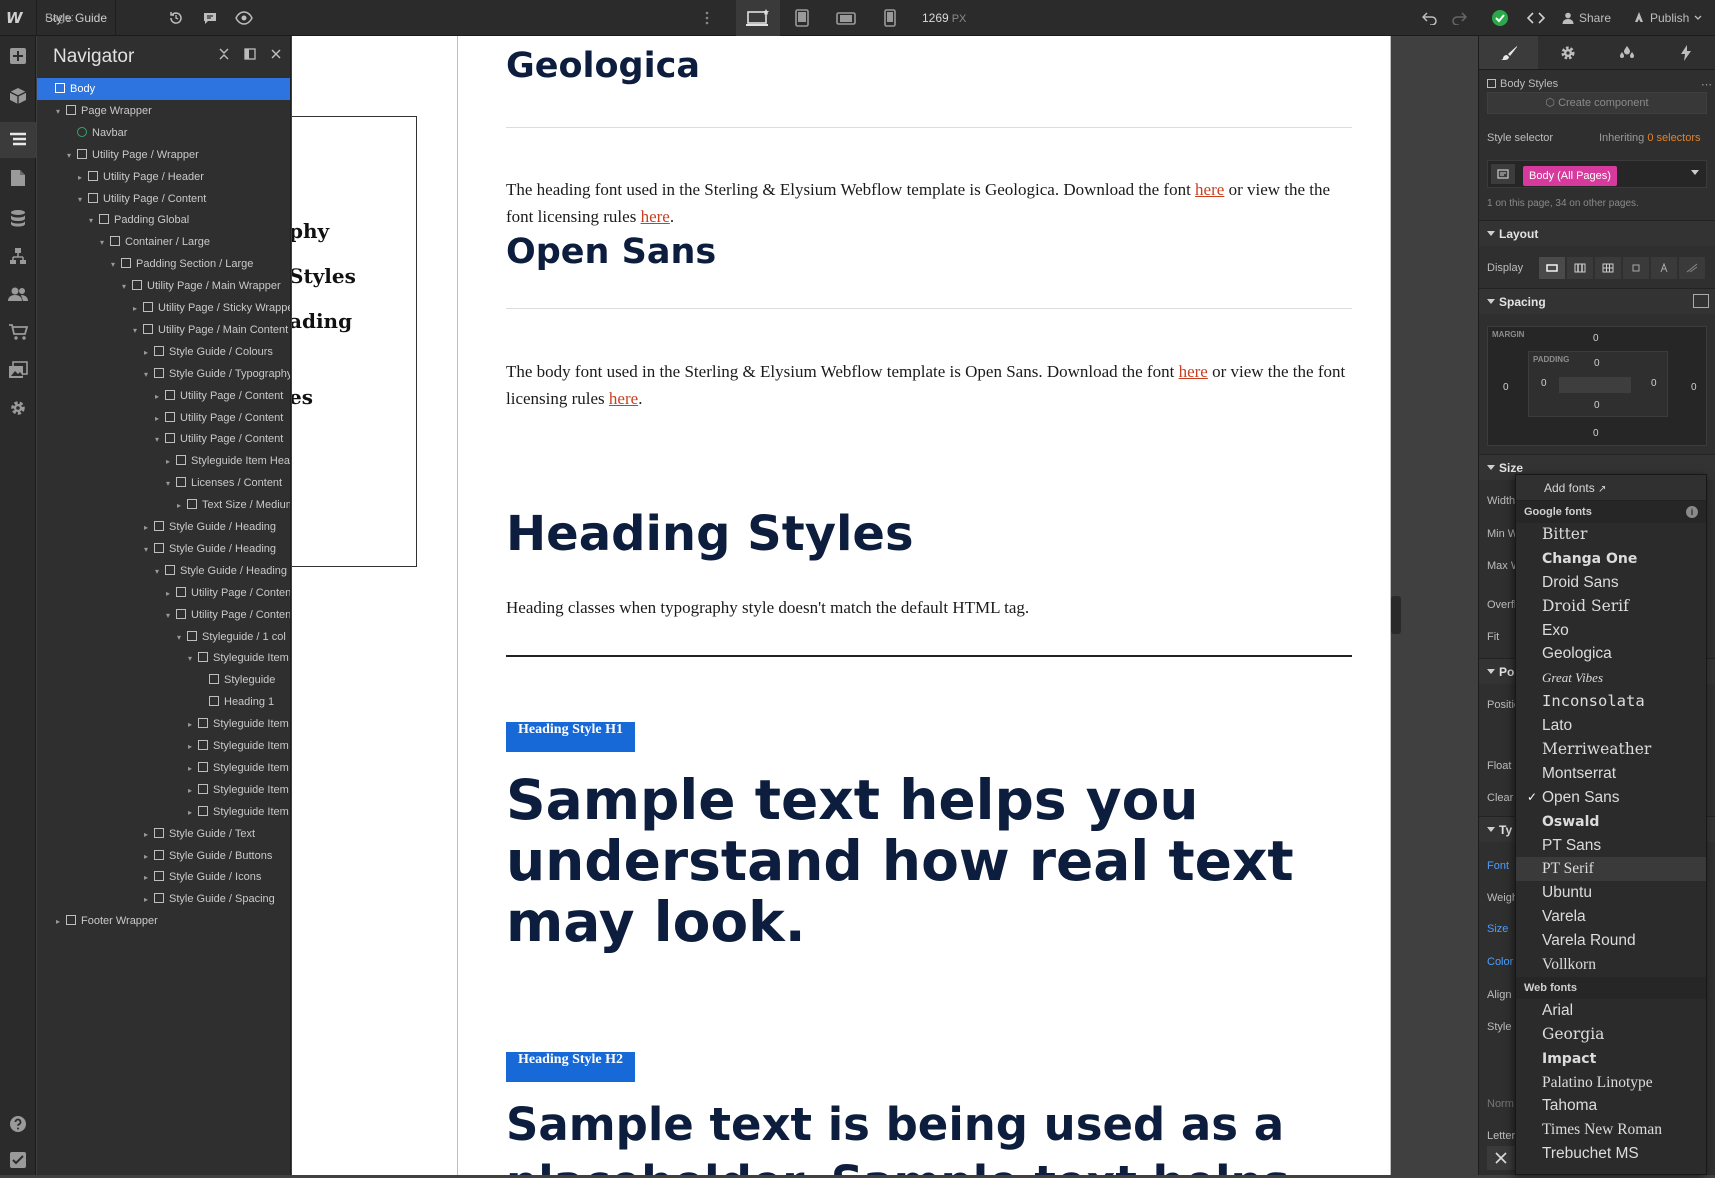  What do you see at coordinates (163, 899) in the screenshot?
I see `navigator-node: ▸ Style Guide / Spacing` at bounding box center [163, 899].